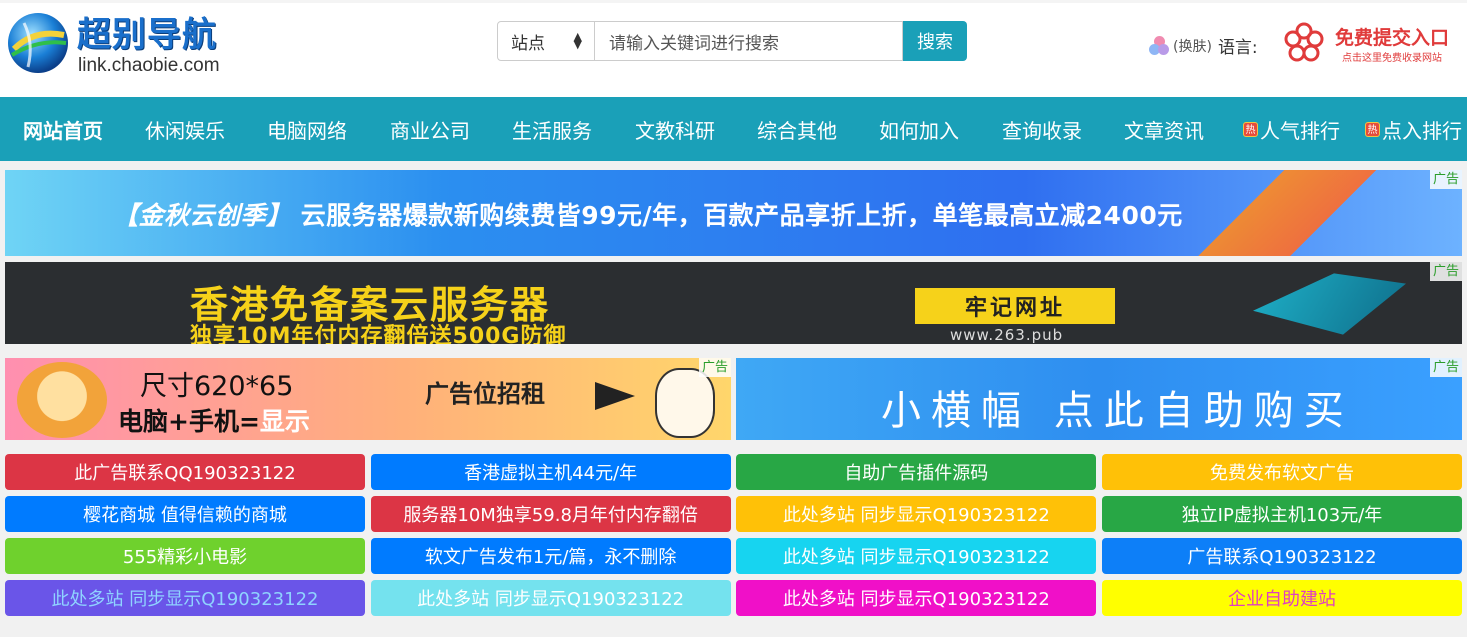 This screenshot has width=1467, height=637. Describe the element at coordinates (185, 514) in the screenshot. I see `text-link-ad: 樱花商城 值得信赖的商城` at that location.